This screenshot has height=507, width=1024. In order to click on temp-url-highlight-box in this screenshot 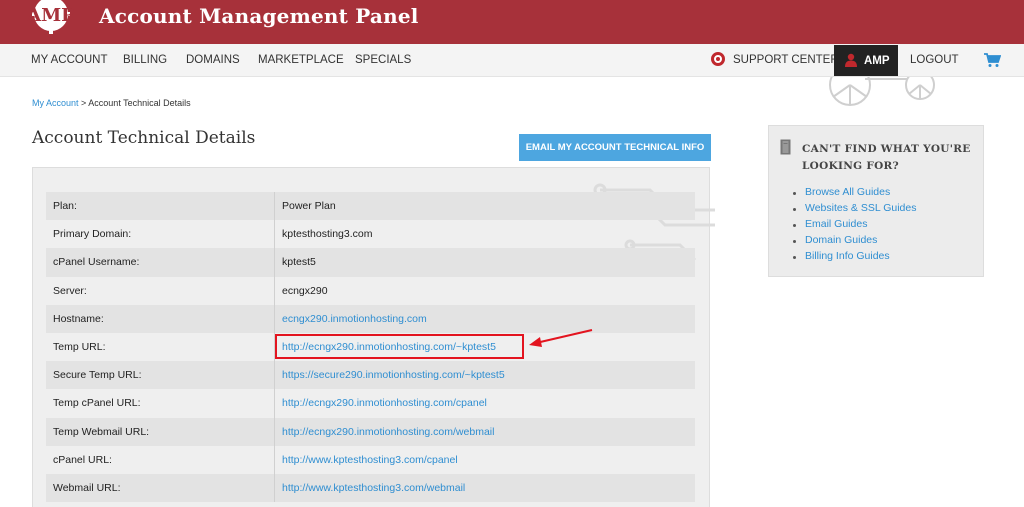, I will do `click(399, 346)`.